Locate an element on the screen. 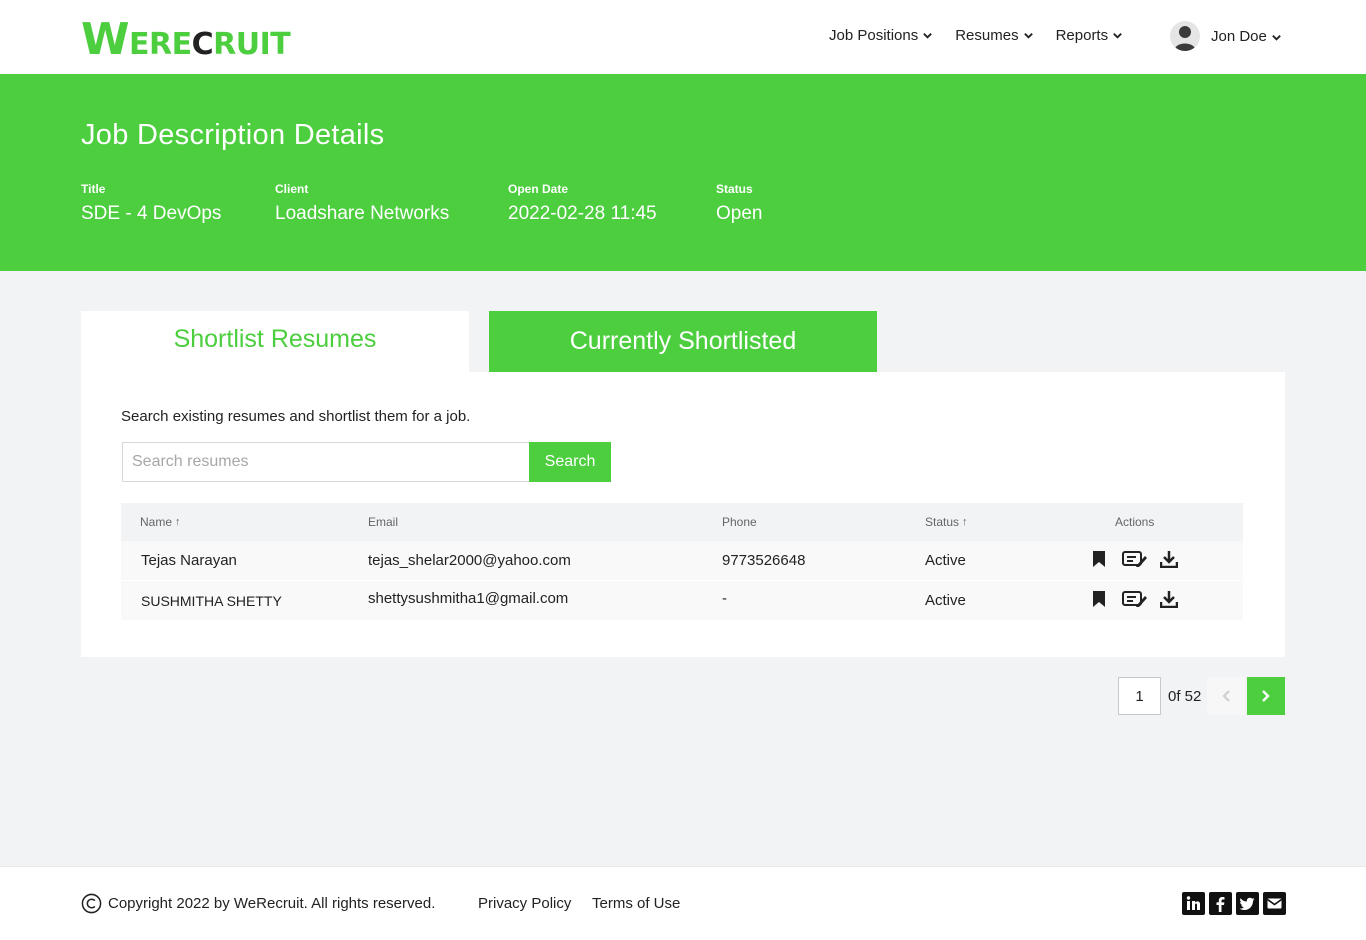 Image resolution: width=1366 pixels, height=940 pixels. table-header: Name ↑ Email Phone Status ↑ Actions is located at coordinates (682, 522).